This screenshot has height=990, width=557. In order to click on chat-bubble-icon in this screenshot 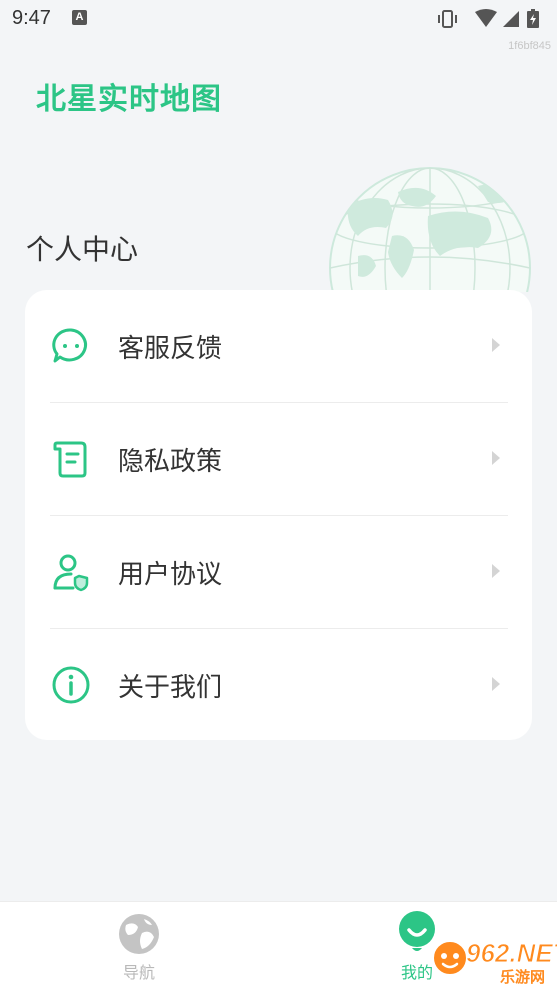, I will do `click(69, 345)`.